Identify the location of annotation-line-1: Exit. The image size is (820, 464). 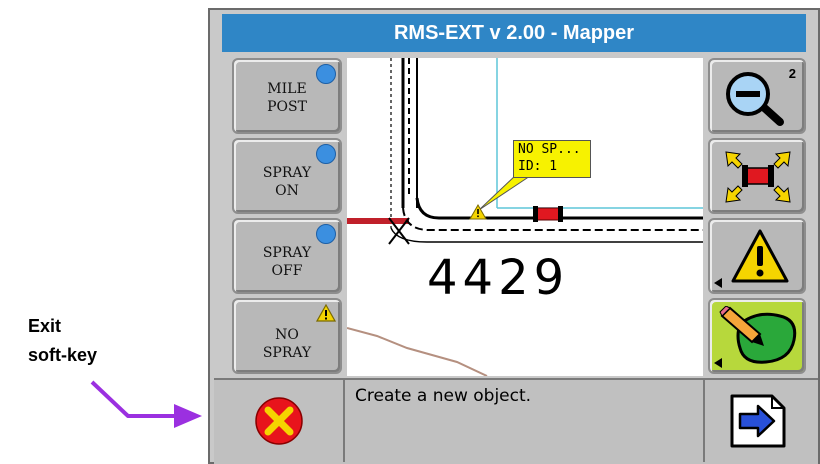
(45, 326).